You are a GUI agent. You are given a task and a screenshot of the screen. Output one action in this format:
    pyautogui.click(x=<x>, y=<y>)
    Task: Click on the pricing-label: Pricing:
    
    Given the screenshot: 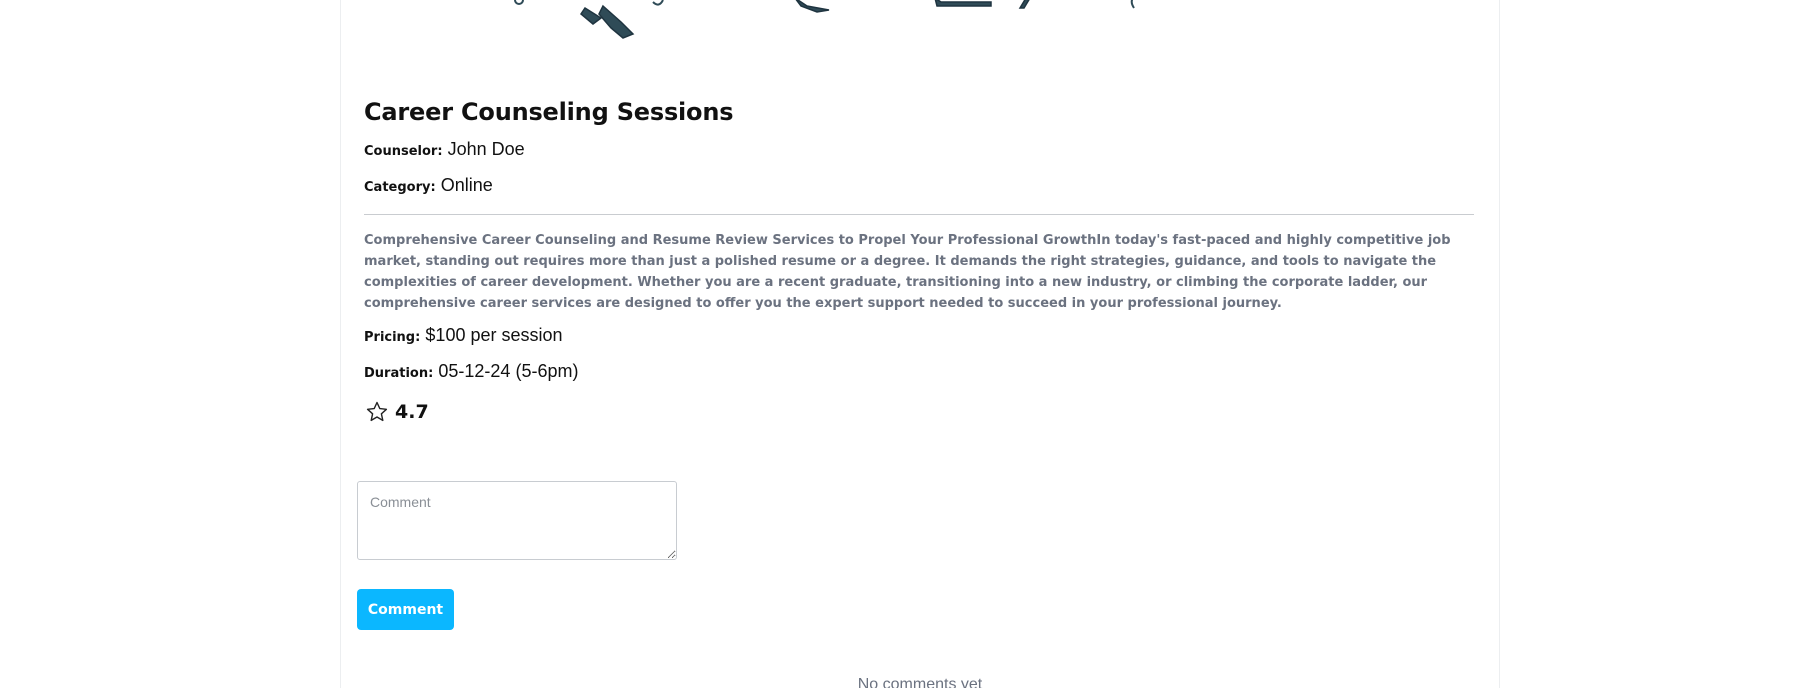 What is the action you would take?
    pyautogui.click(x=392, y=337)
    